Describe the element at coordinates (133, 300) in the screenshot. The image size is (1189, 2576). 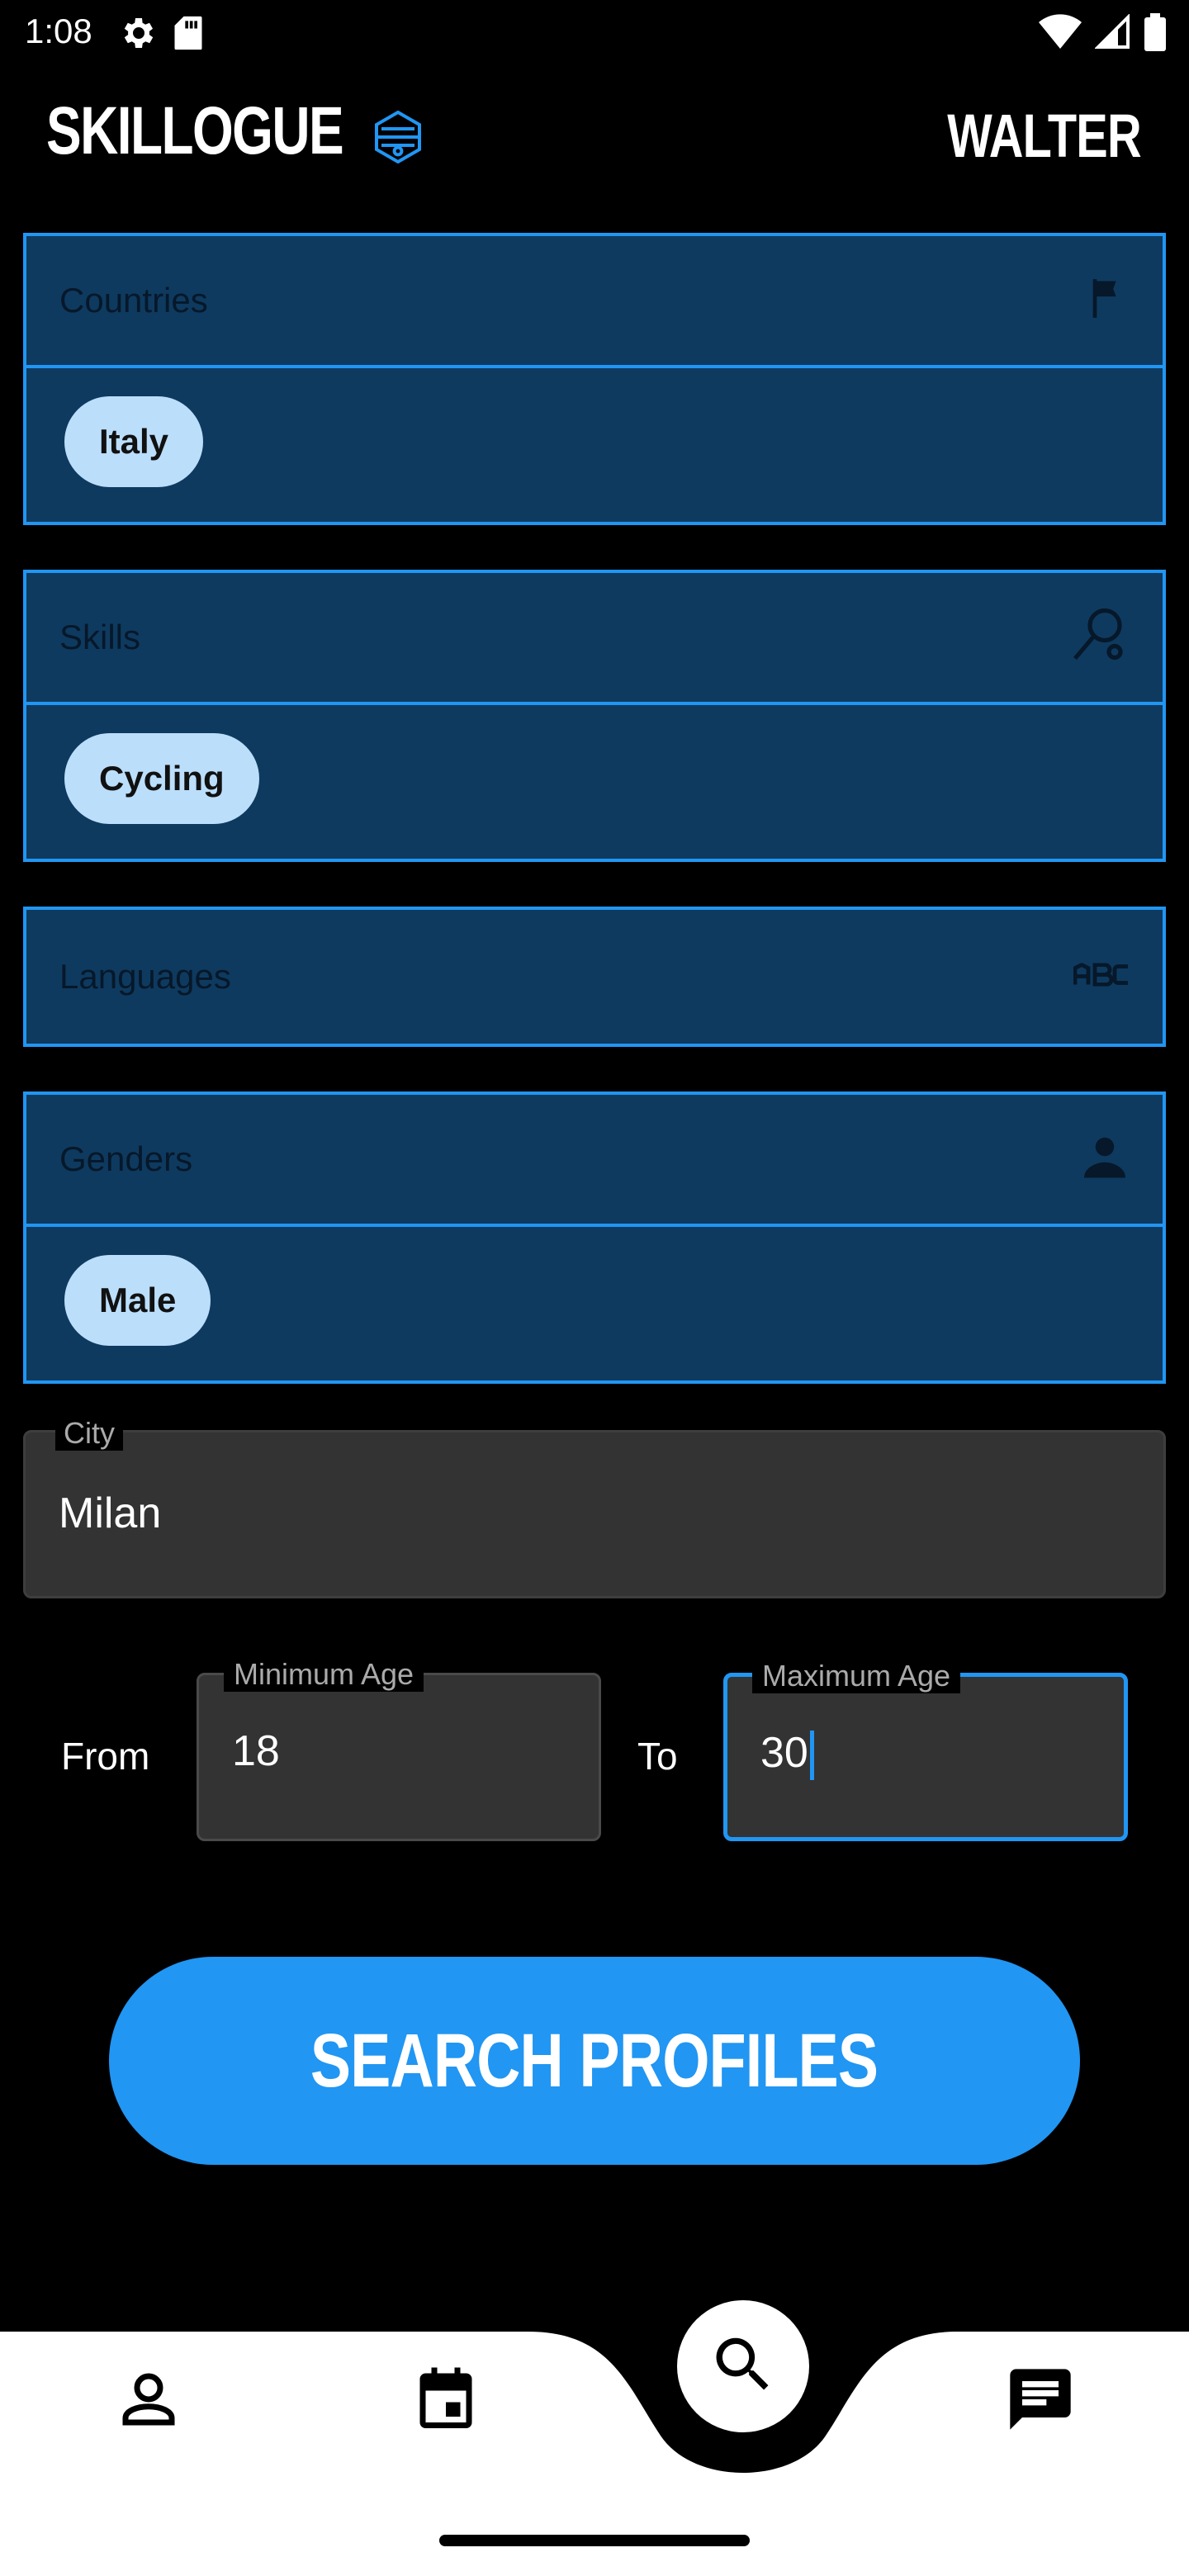
I see `countries-label: Countries` at that location.